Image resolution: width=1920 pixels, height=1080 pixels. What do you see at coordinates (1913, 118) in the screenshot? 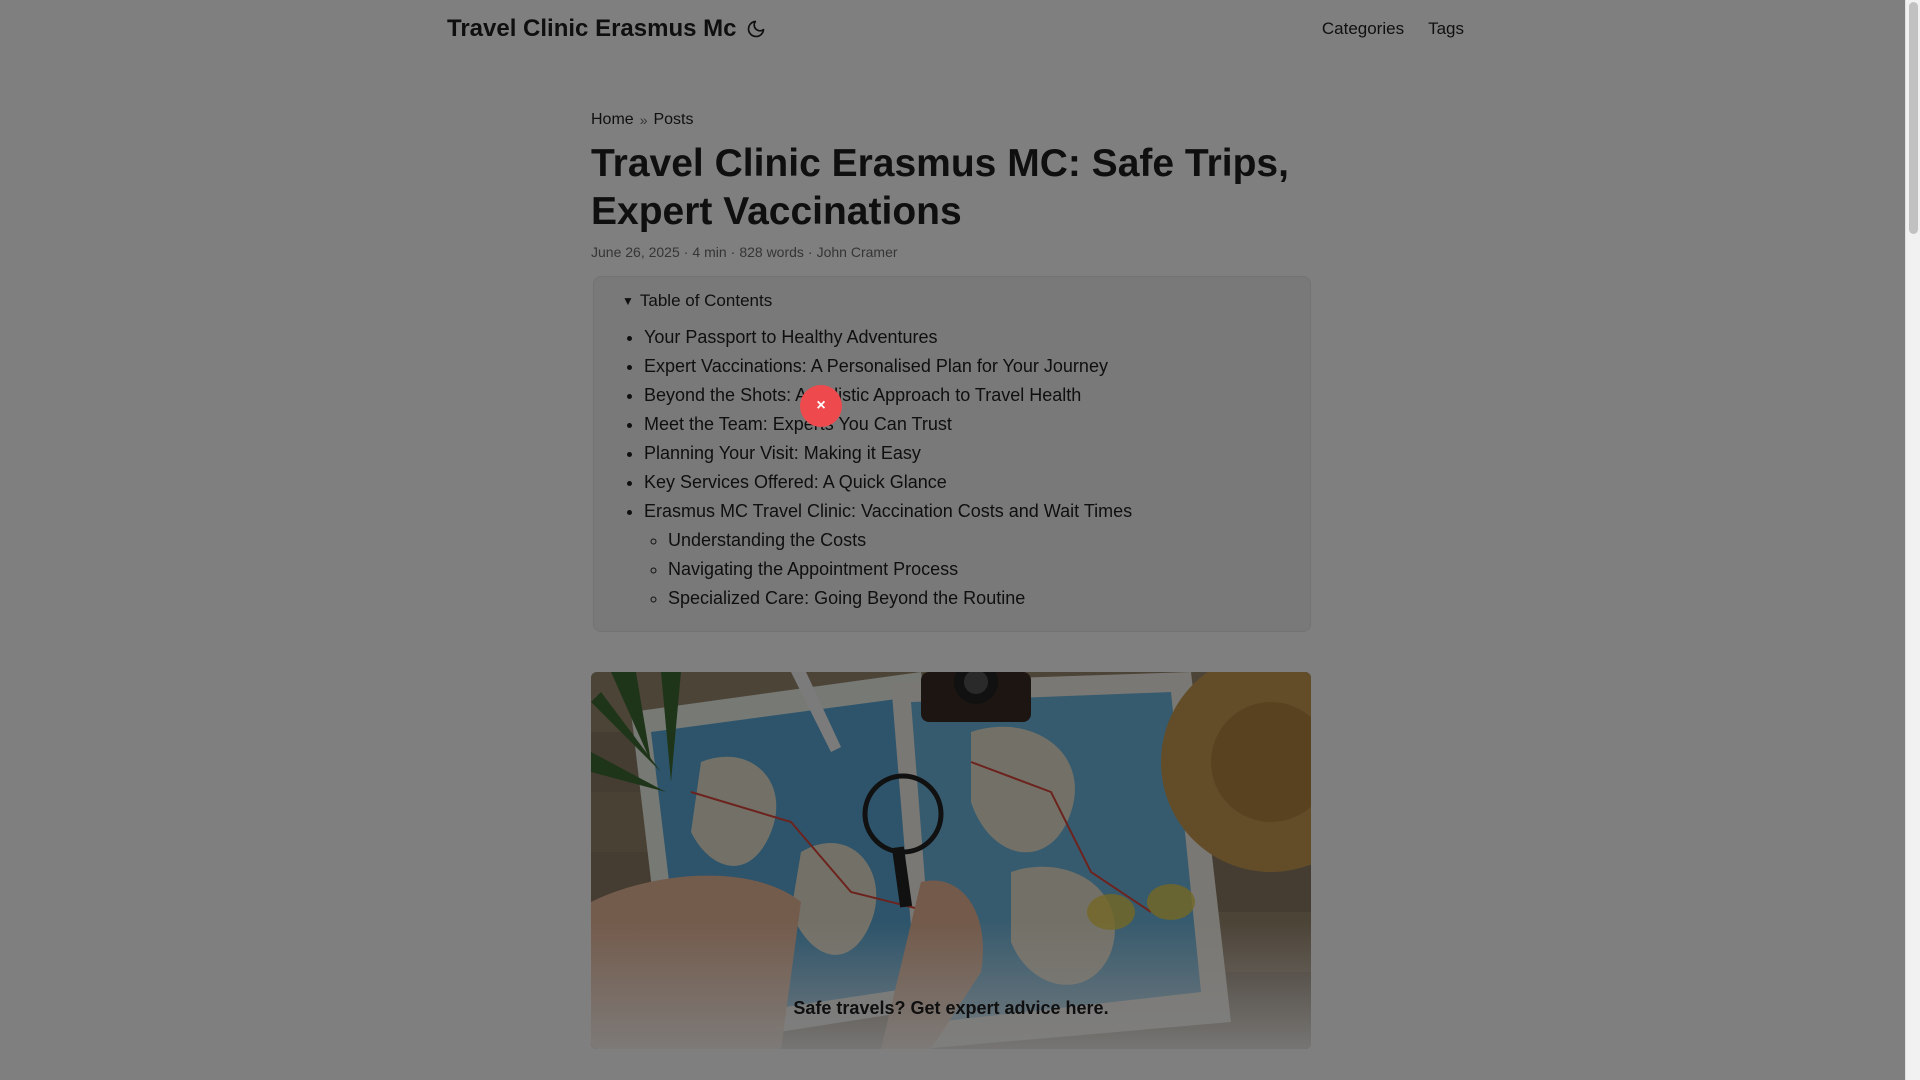
I see `scrollbar-thumb` at bounding box center [1913, 118].